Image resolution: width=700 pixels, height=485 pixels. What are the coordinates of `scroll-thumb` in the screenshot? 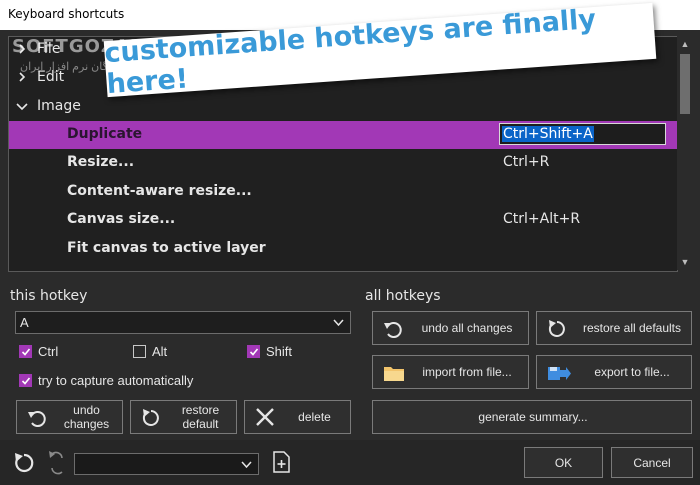 It's located at (685, 84).